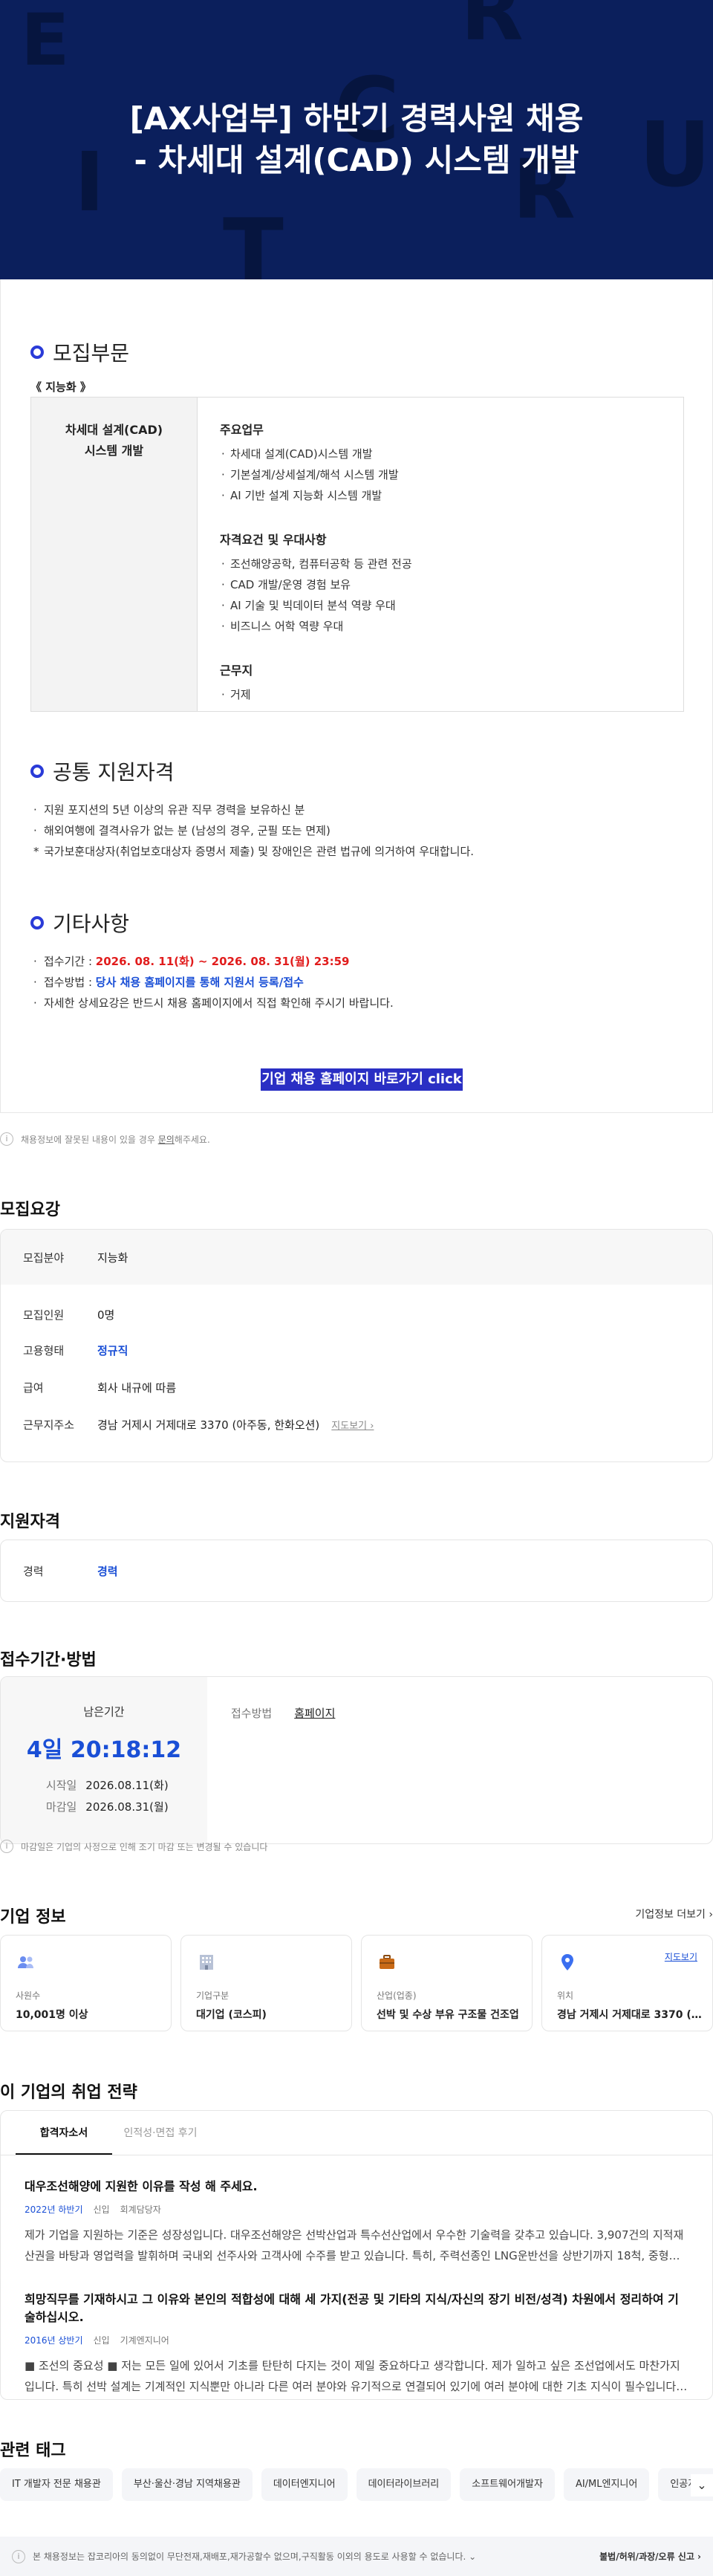  Describe the element at coordinates (356, 1571) in the screenshot. I see `qualification-card: 경력 경력` at that location.